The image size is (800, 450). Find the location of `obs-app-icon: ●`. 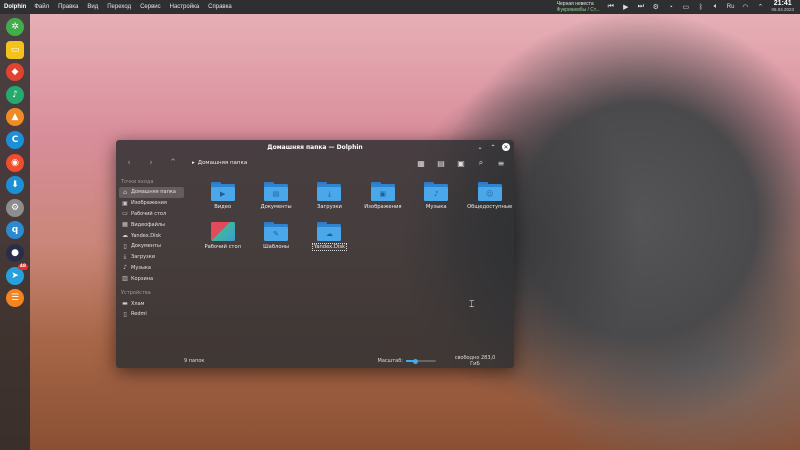

obs-app-icon: ● is located at coordinates (15, 252).